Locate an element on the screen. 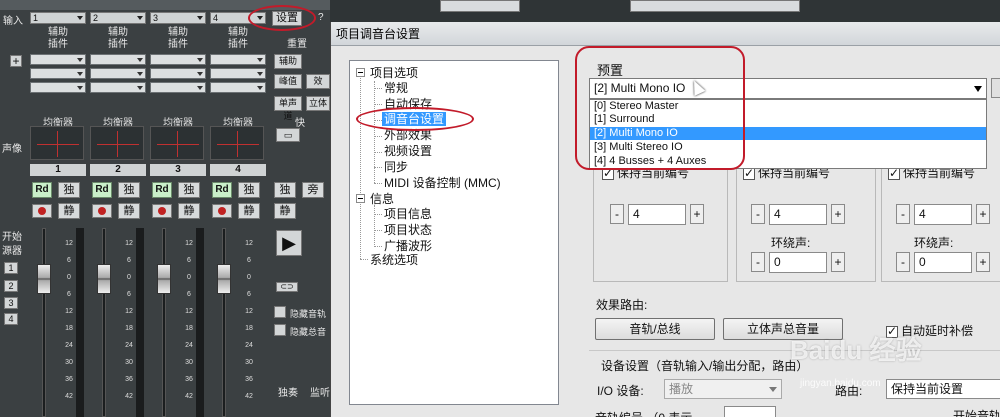 Image resolution: width=1000 pixels, height=417 pixels. dialog-title: 项目调音台设置 is located at coordinates (665, 34).